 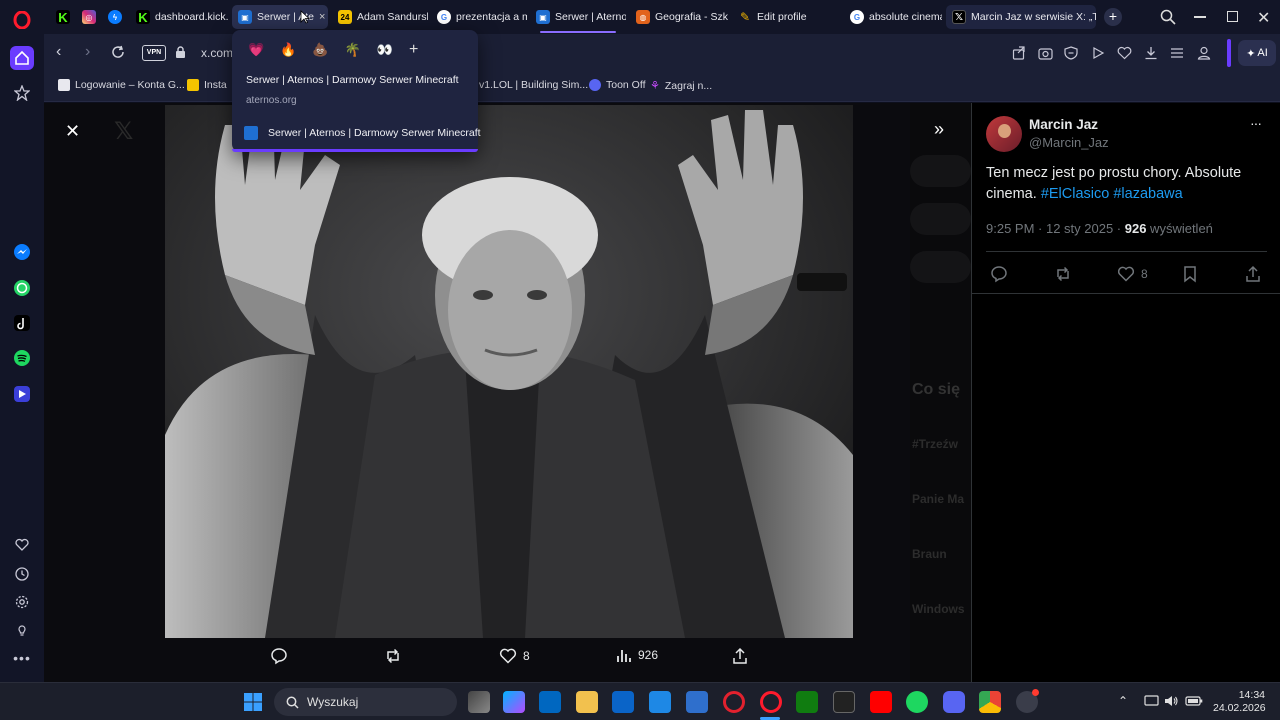 I want to click on tab-aternos-active: ▣ Serwer | Ate ×, so click(x=280, y=17).